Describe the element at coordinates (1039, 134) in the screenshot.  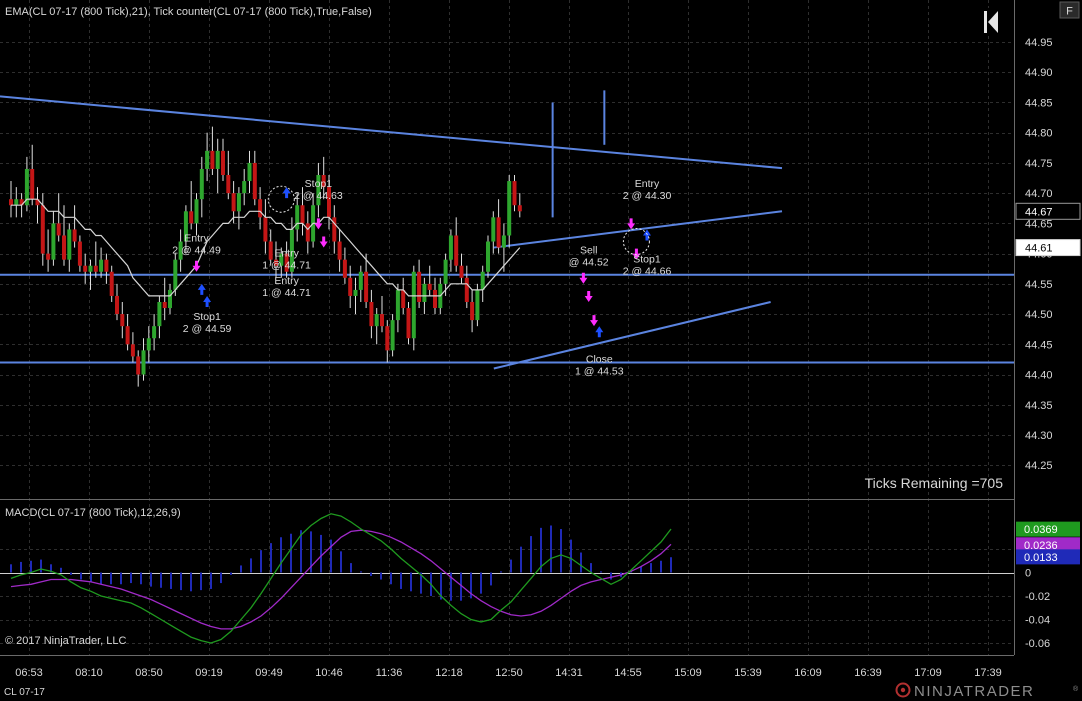
I see `price-tick-label: 44.80` at that location.